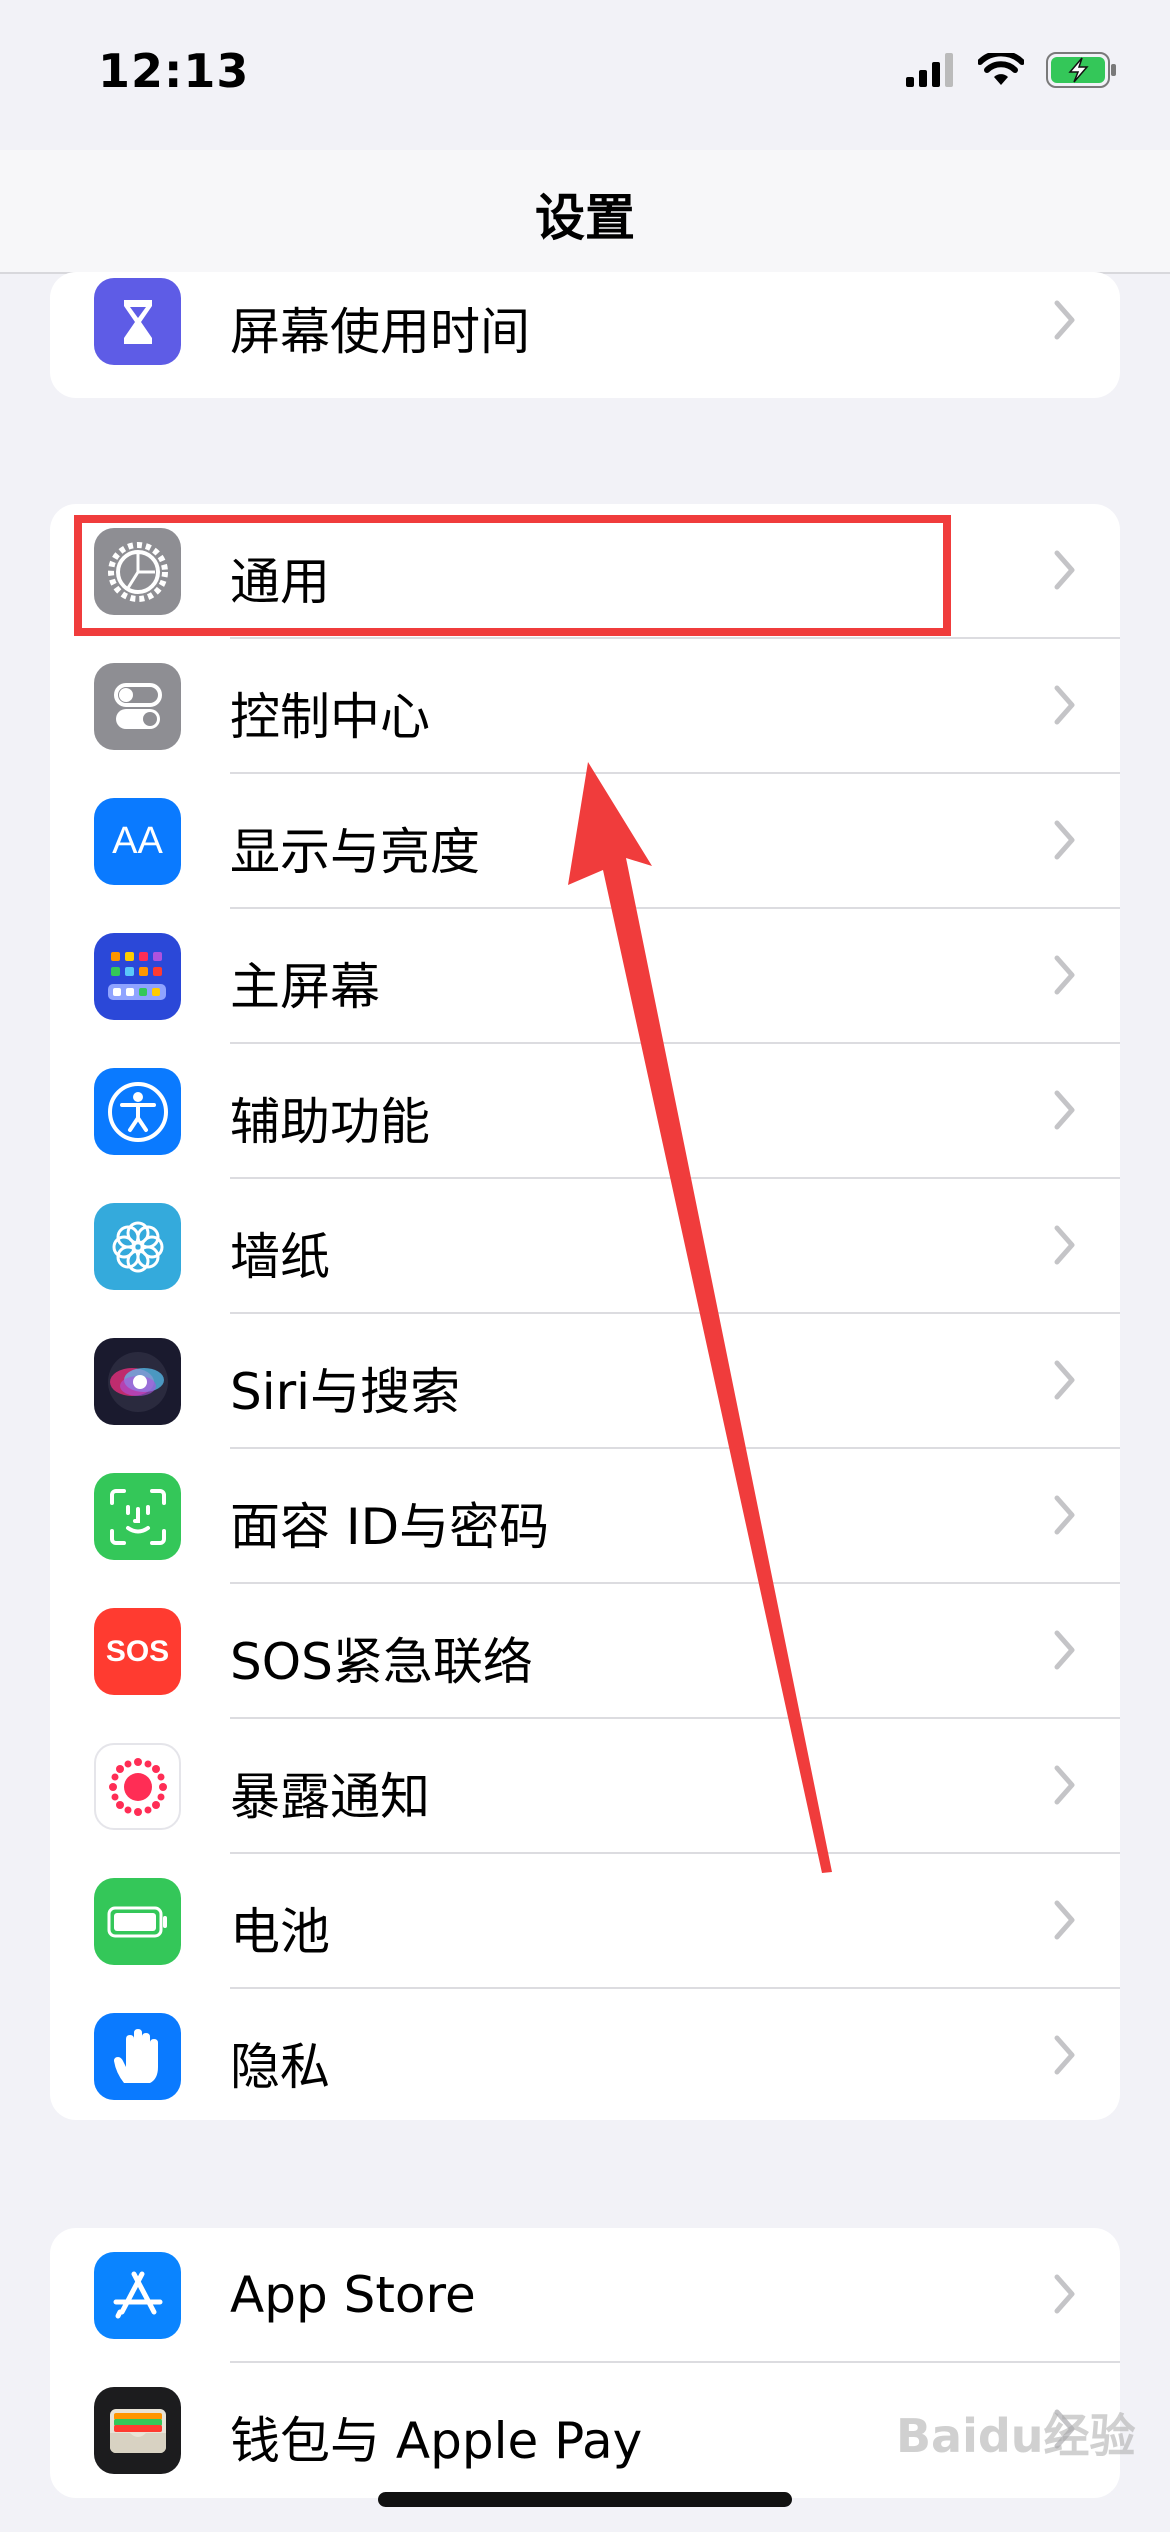 This screenshot has width=1170, height=2532. I want to click on row-label: SOS紧急联络, so click(381, 1662).